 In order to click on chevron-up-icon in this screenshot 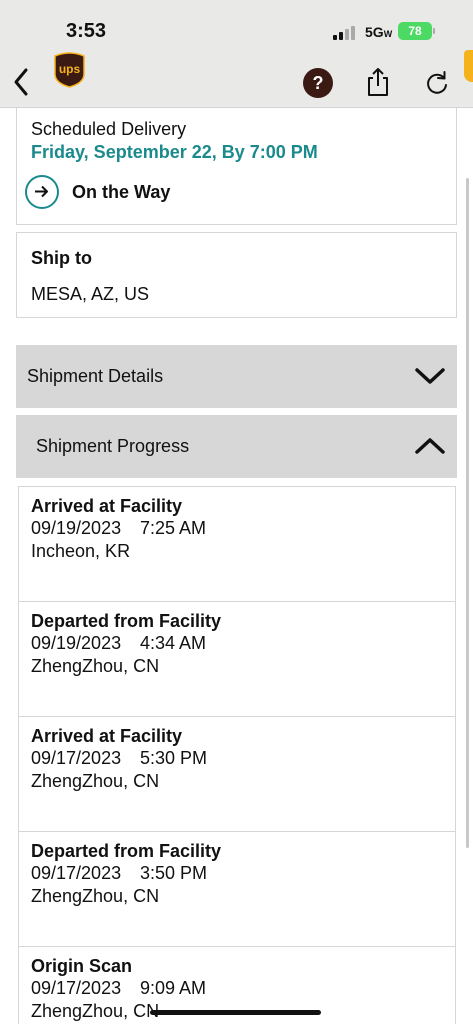, I will do `click(430, 446)`.